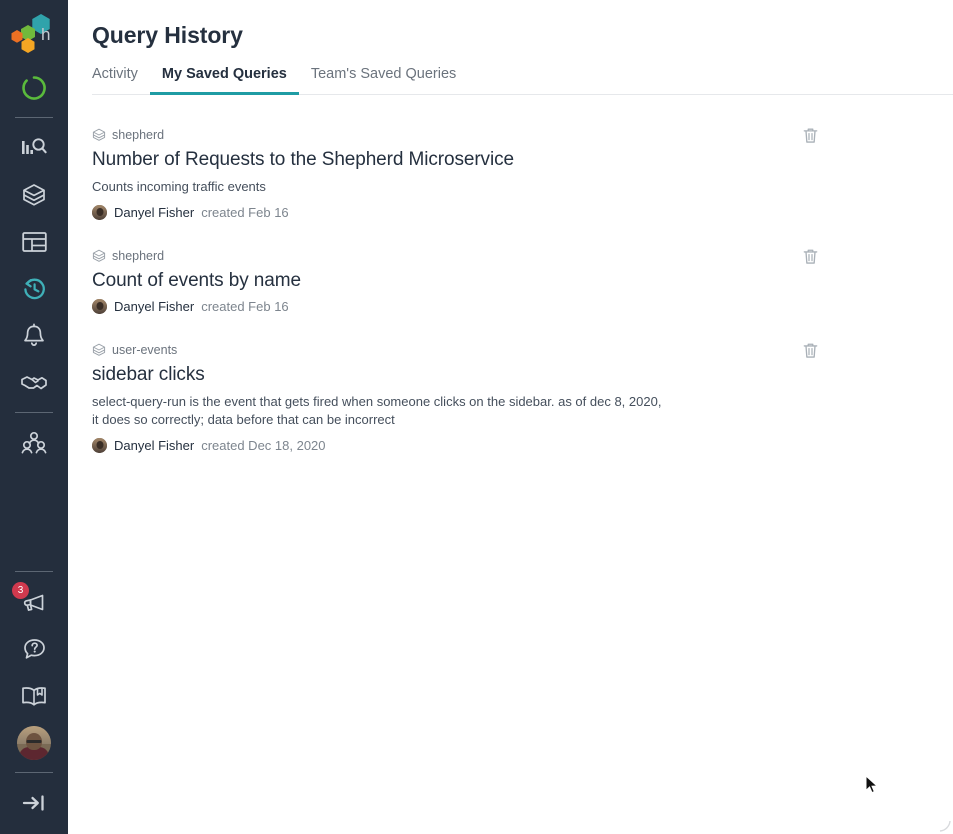 The height and width of the screenshot is (834, 953). I want to click on resize-handle, so click(944, 825).